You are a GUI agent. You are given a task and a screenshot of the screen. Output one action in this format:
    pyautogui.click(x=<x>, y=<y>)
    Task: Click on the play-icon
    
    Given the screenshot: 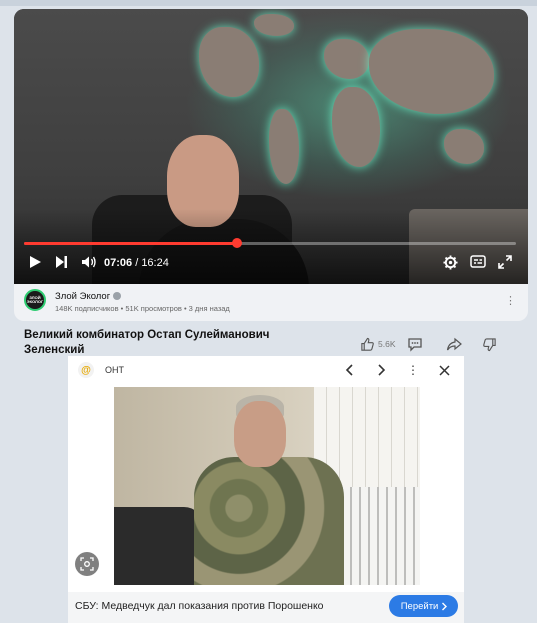 What is the action you would take?
    pyautogui.click(x=35, y=262)
    